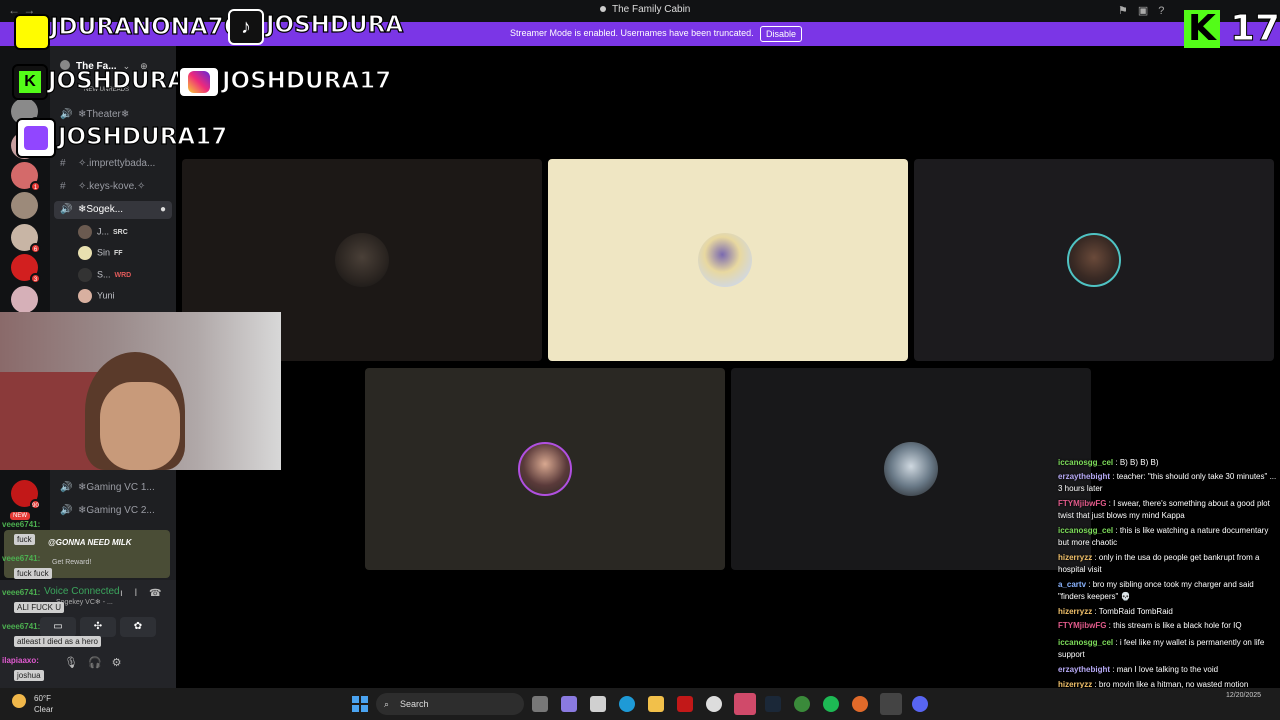 Image resolution: width=1280 pixels, height=720 pixels. Describe the element at coordinates (44, 709) in the screenshot. I see `weather-condition: Clear` at that location.